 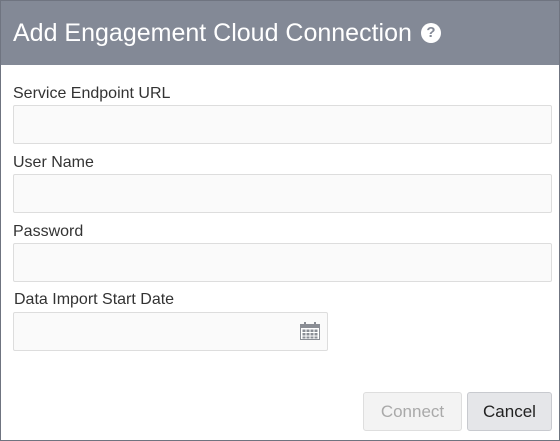 I want to click on dialog-title: Add Engagement Cloud Connection, so click(x=212, y=33).